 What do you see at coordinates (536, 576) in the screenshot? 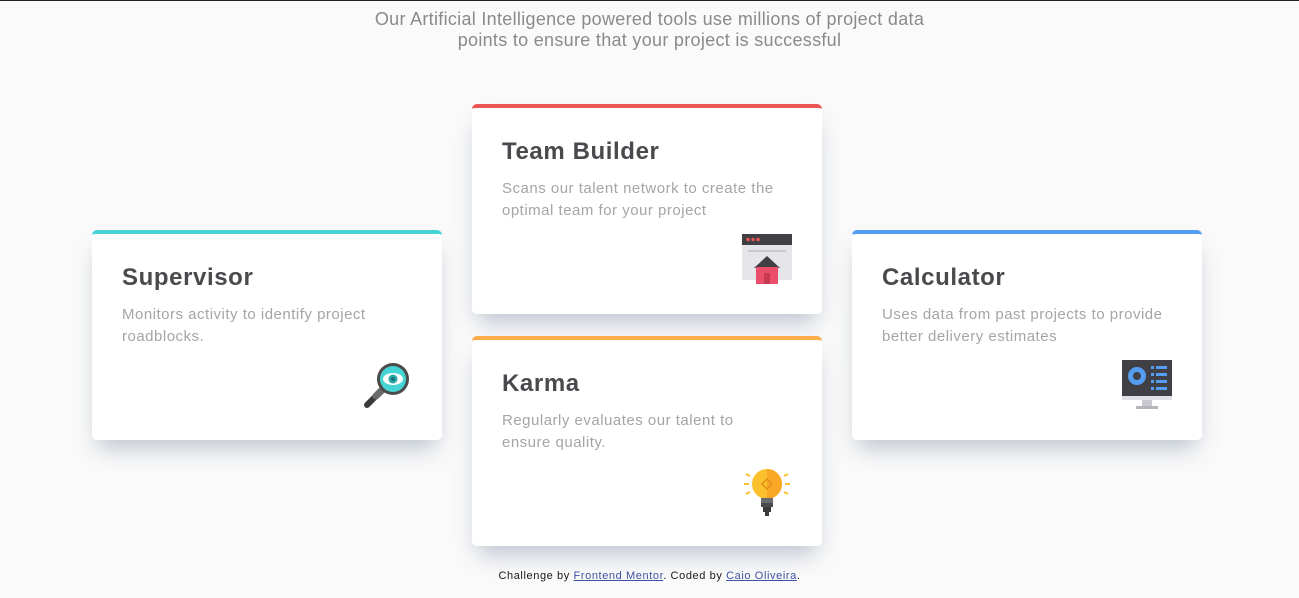
I see `footer-prefix: Challenge by` at bounding box center [536, 576].